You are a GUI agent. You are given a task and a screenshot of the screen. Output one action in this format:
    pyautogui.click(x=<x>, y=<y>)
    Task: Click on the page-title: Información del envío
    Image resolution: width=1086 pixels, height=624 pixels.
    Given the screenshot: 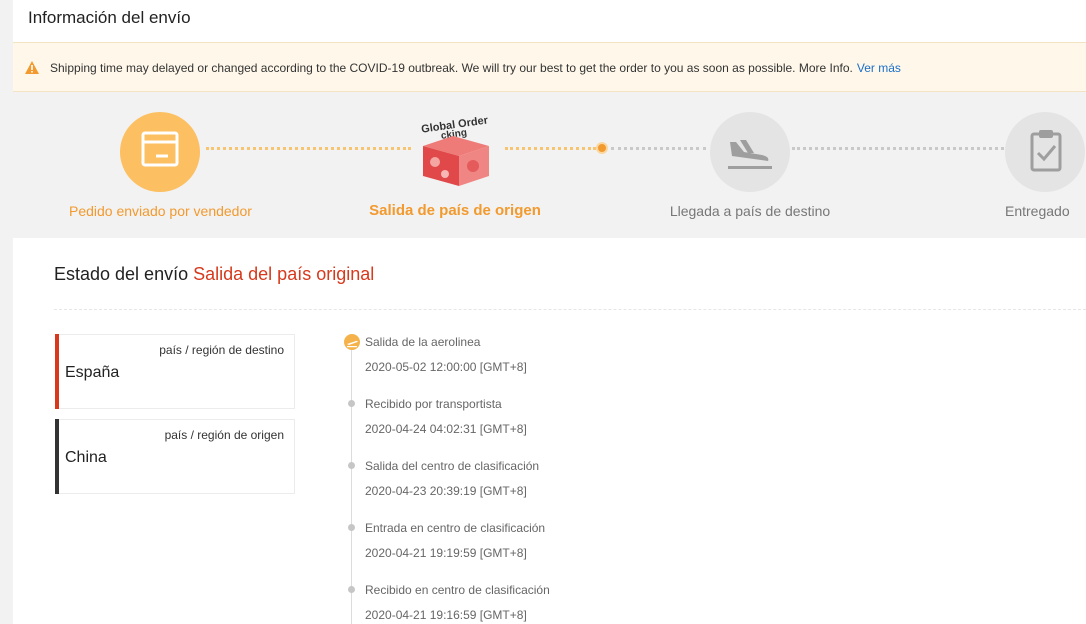 What is the action you would take?
    pyautogui.click(x=109, y=17)
    